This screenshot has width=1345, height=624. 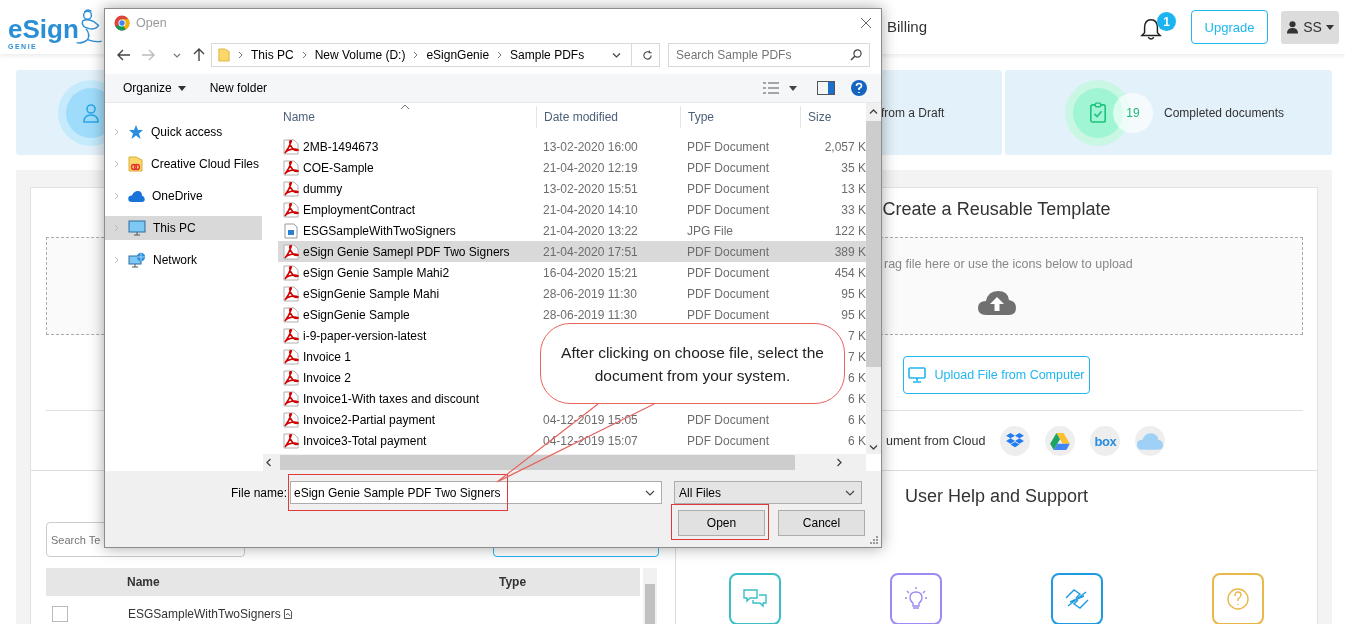 I want to click on file-name: Invoice 1, so click(x=327, y=356).